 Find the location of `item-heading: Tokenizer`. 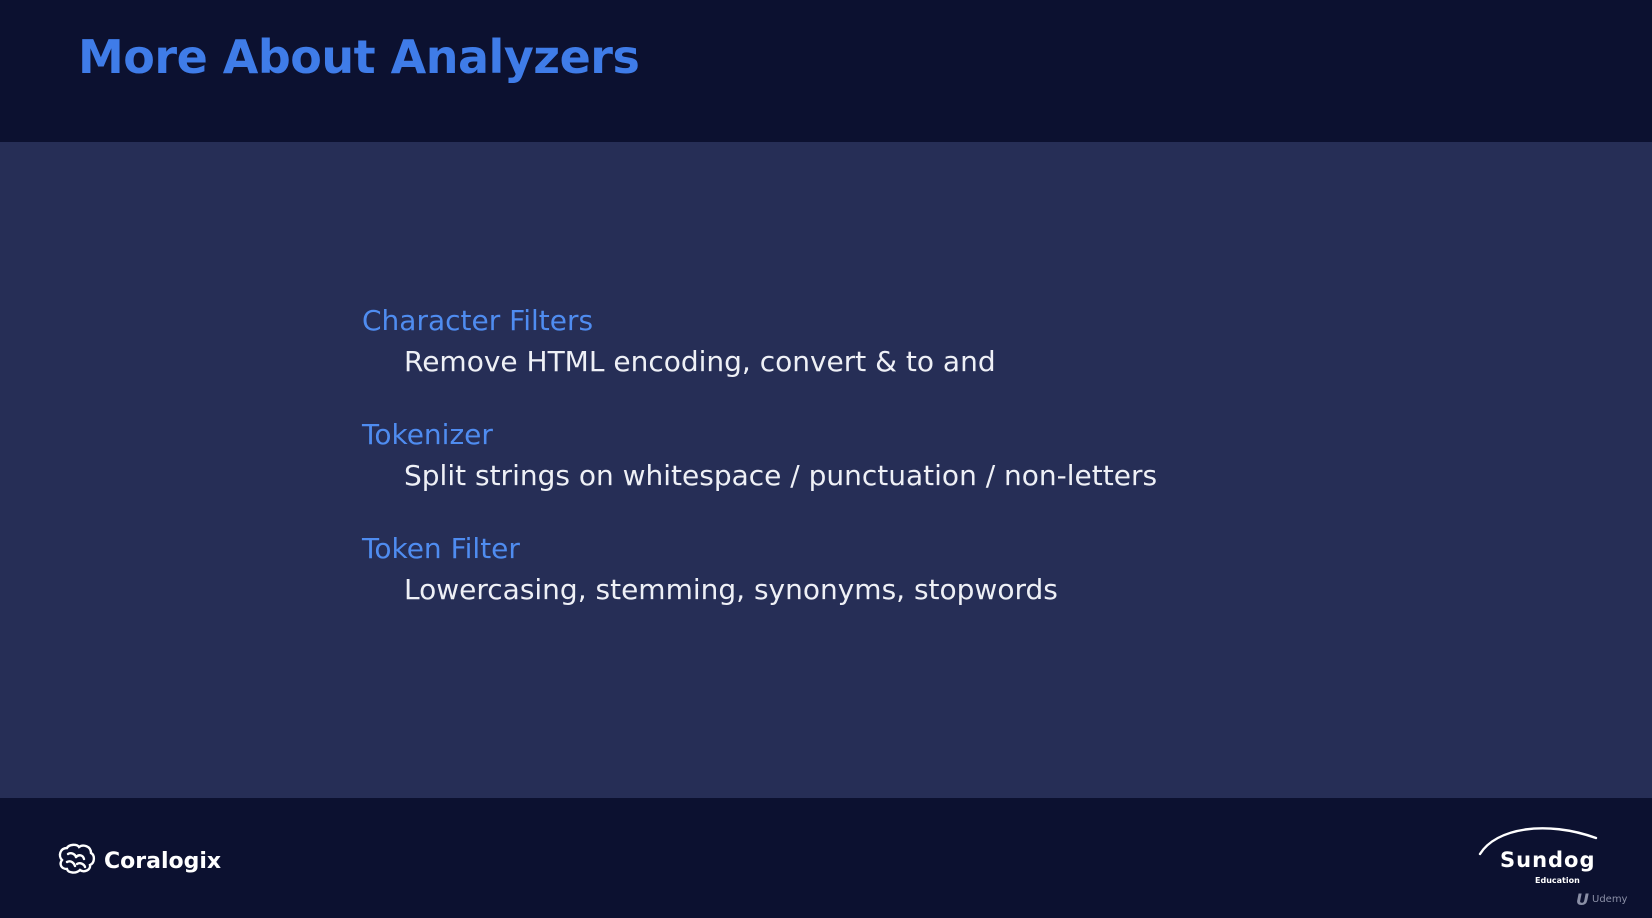

item-heading: Tokenizer is located at coordinates (427, 434).